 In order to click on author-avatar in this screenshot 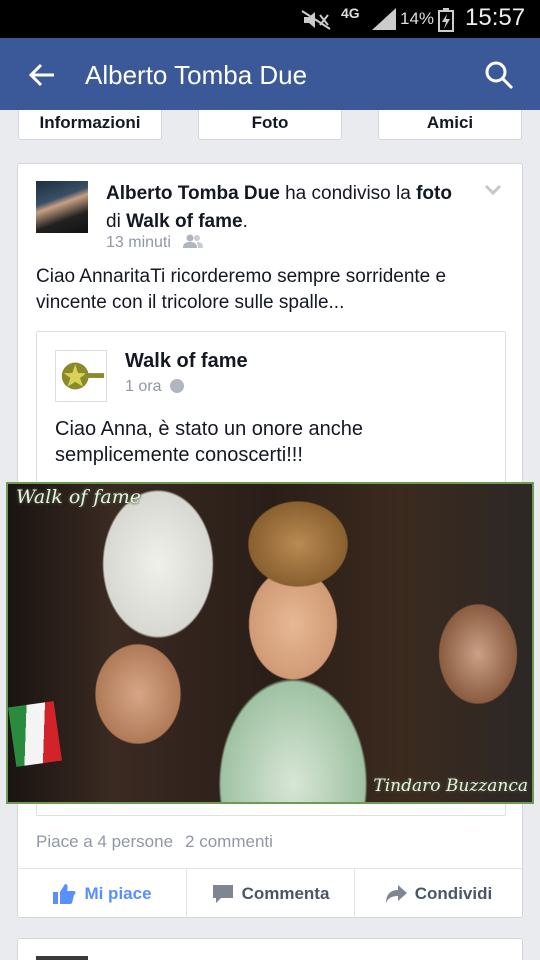, I will do `click(62, 207)`.